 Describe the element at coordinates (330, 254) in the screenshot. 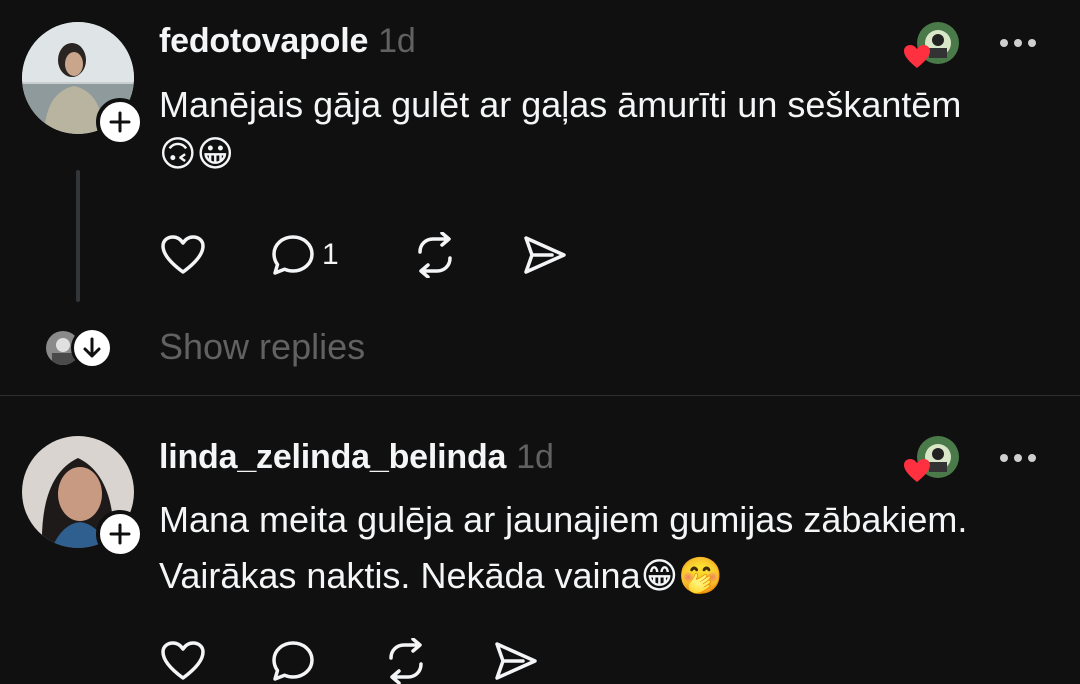

I see `reply-count: 1` at that location.